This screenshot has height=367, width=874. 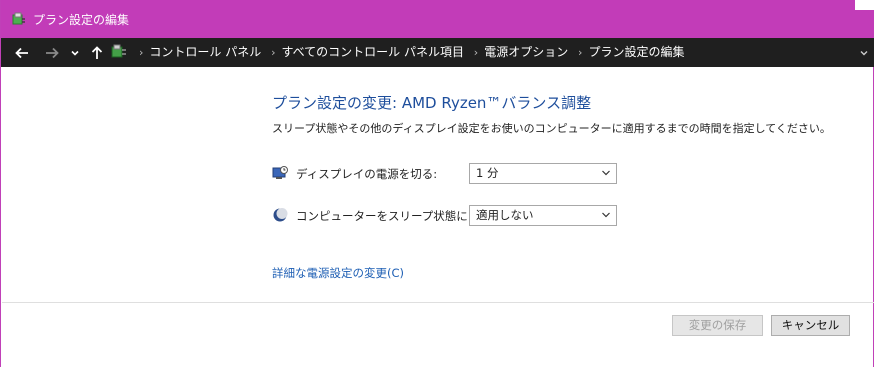 I want to click on recent-locations-button, so click(x=75, y=52).